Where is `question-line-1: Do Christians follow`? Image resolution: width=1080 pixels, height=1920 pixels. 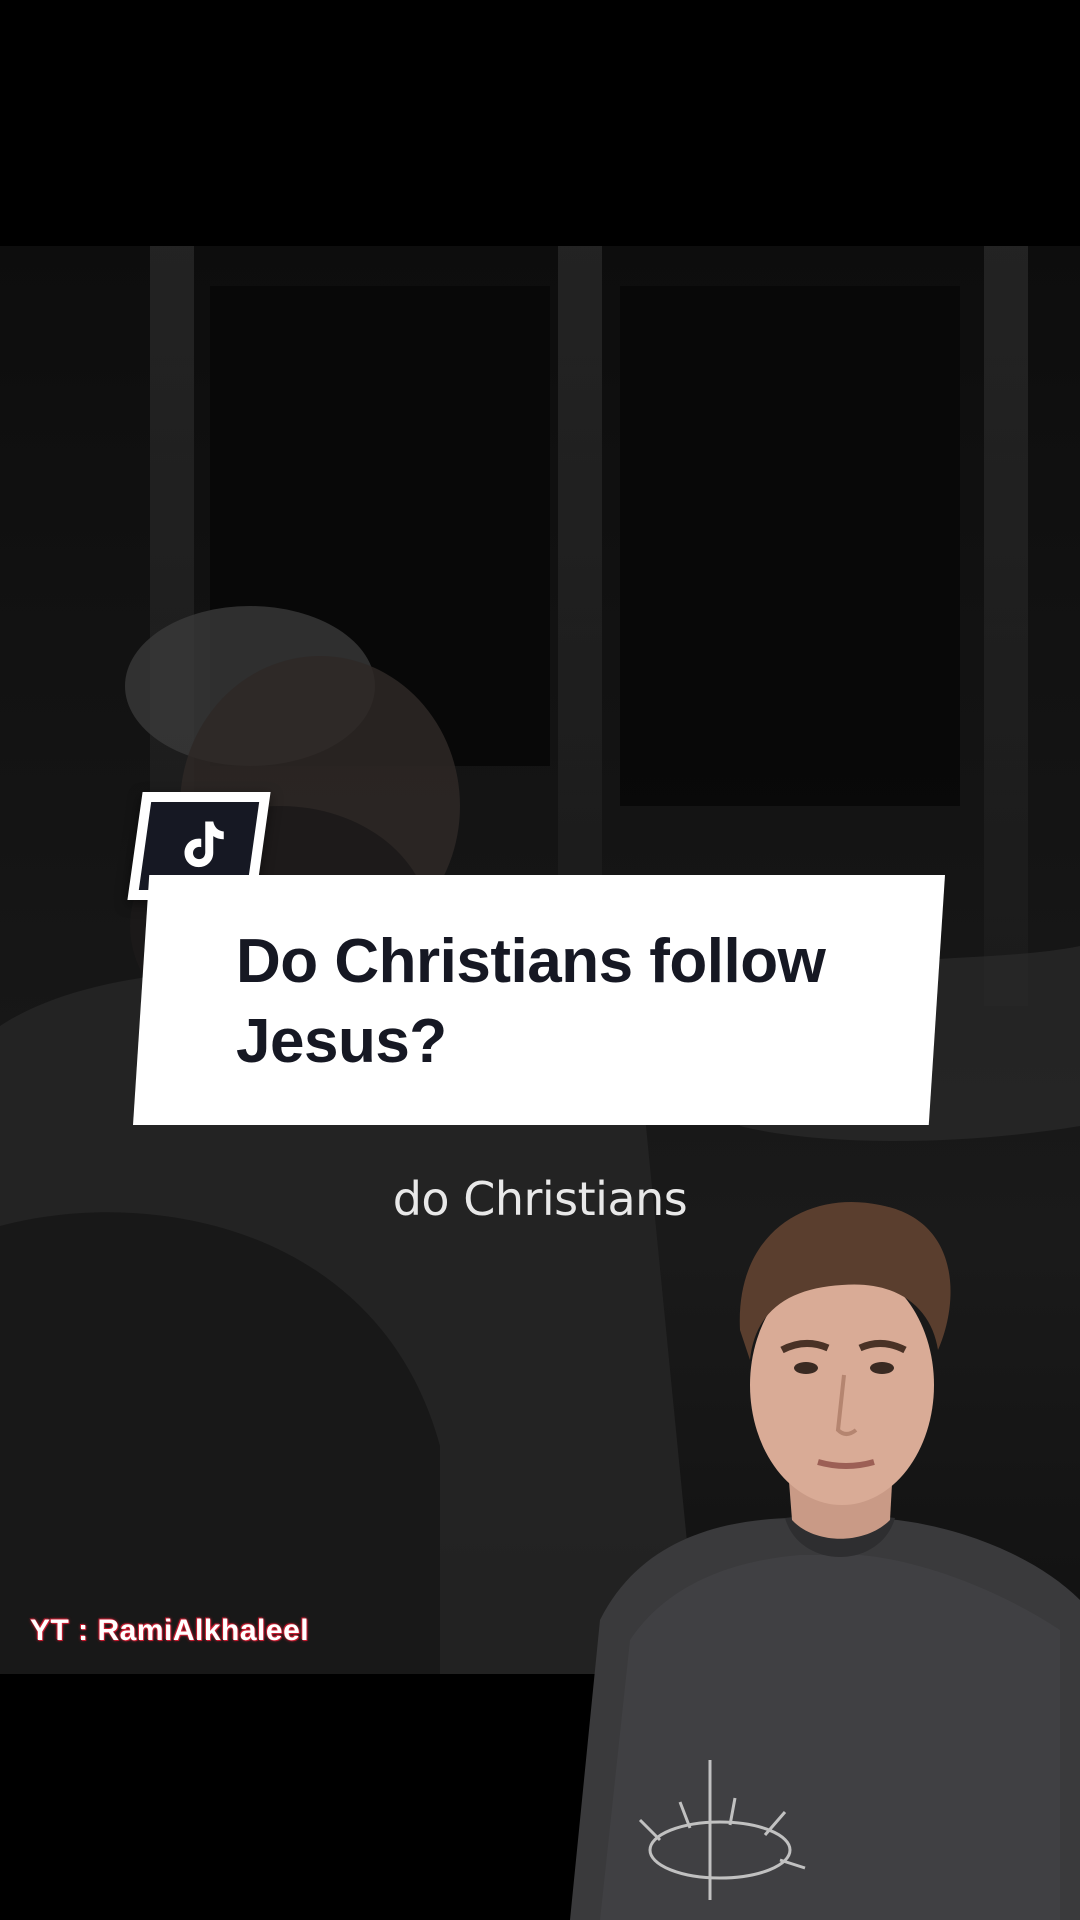 question-line-1: Do Christians follow is located at coordinates (531, 961).